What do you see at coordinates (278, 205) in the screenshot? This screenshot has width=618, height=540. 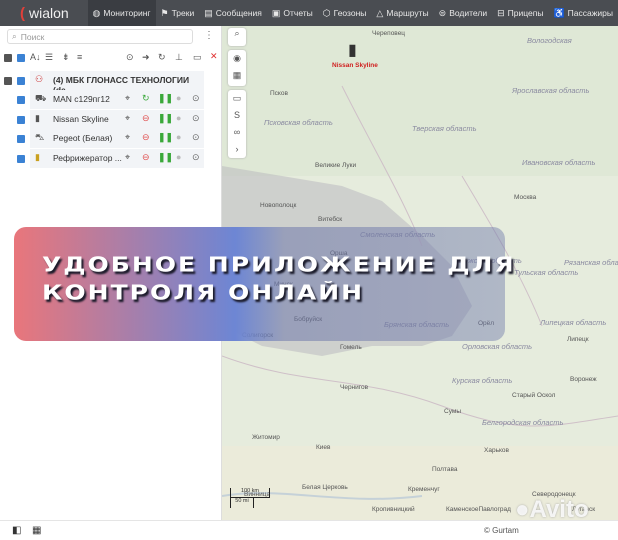 I see `city-label: Новополоцк` at bounding box center [278, 205].